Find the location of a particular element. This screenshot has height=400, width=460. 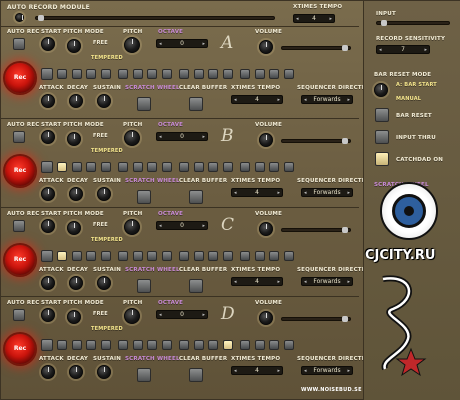

module-knob is located at coordinates (19, 17).